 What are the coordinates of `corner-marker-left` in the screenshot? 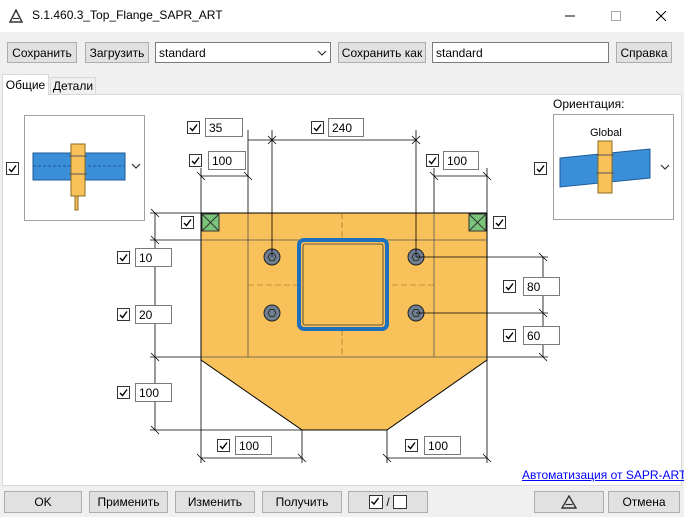 It's located at (210, 222).